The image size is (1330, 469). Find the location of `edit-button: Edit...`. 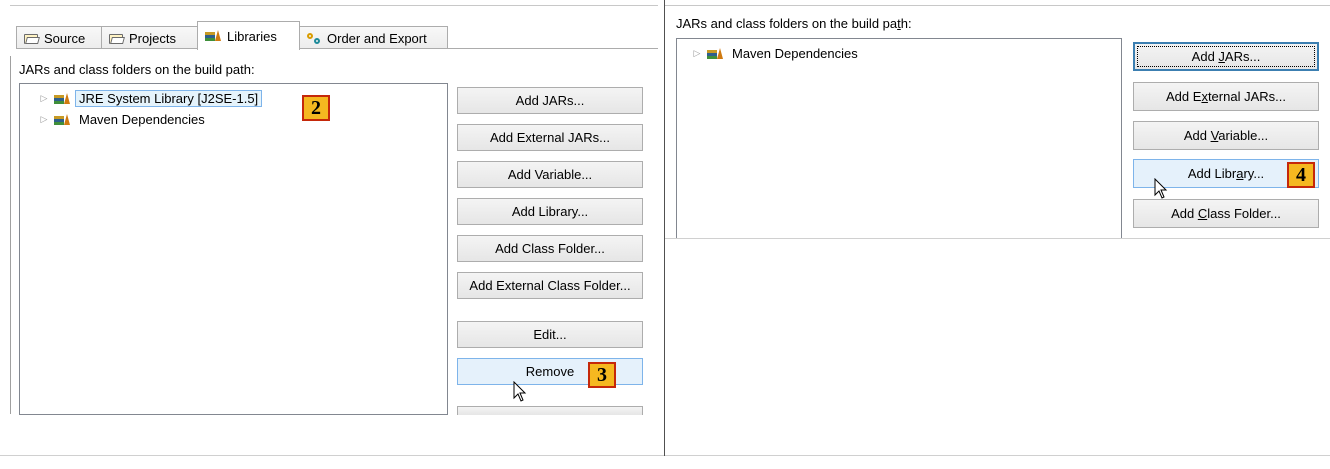

edit-button: Edit... is located at coordinates (550, 334).